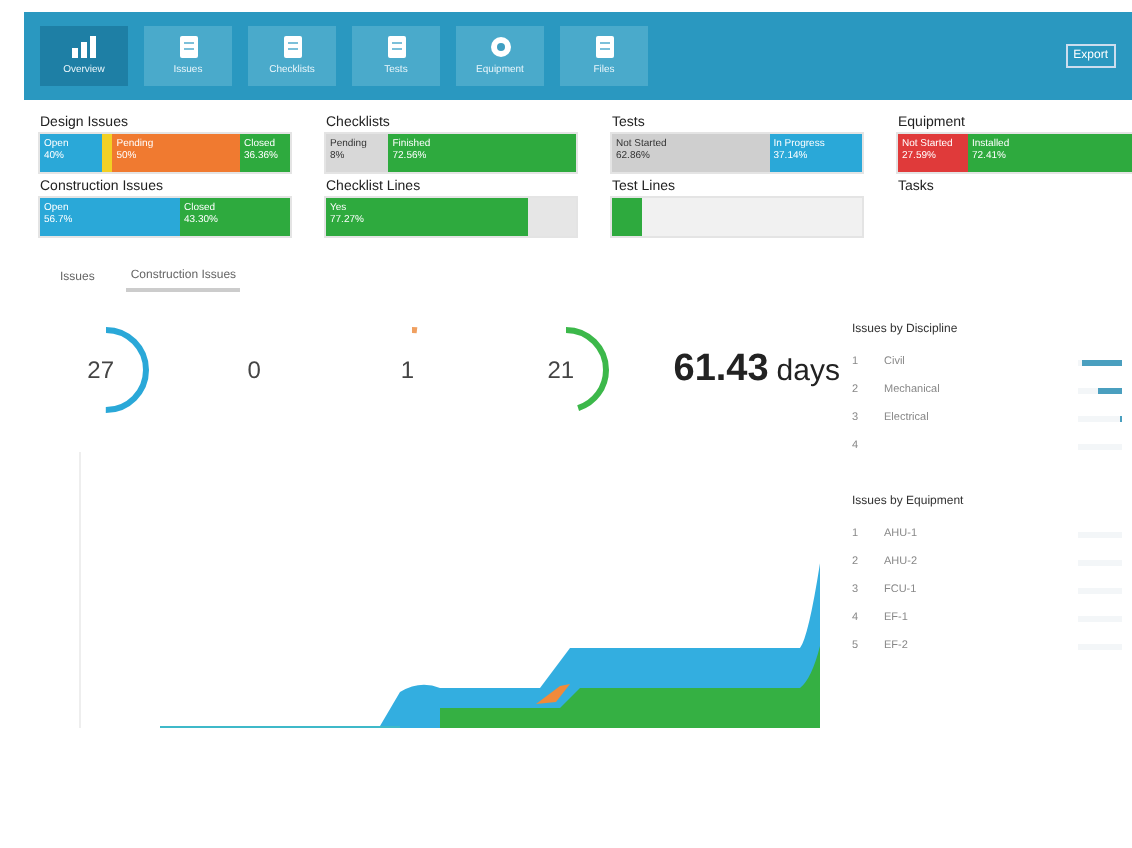  What do you see at coordinates (254, 370) in the screenshot?
I see `stat-value: 0` at bounding box center [254, 370].